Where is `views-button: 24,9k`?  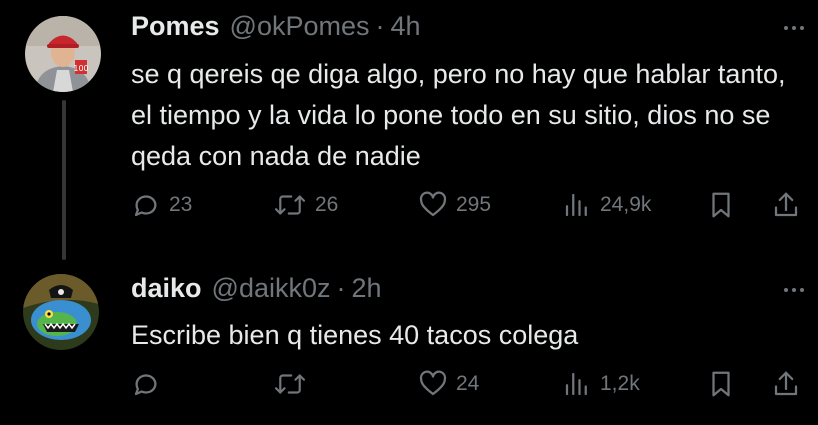
views-button: 24,9k is located at coordinates (606, 205).